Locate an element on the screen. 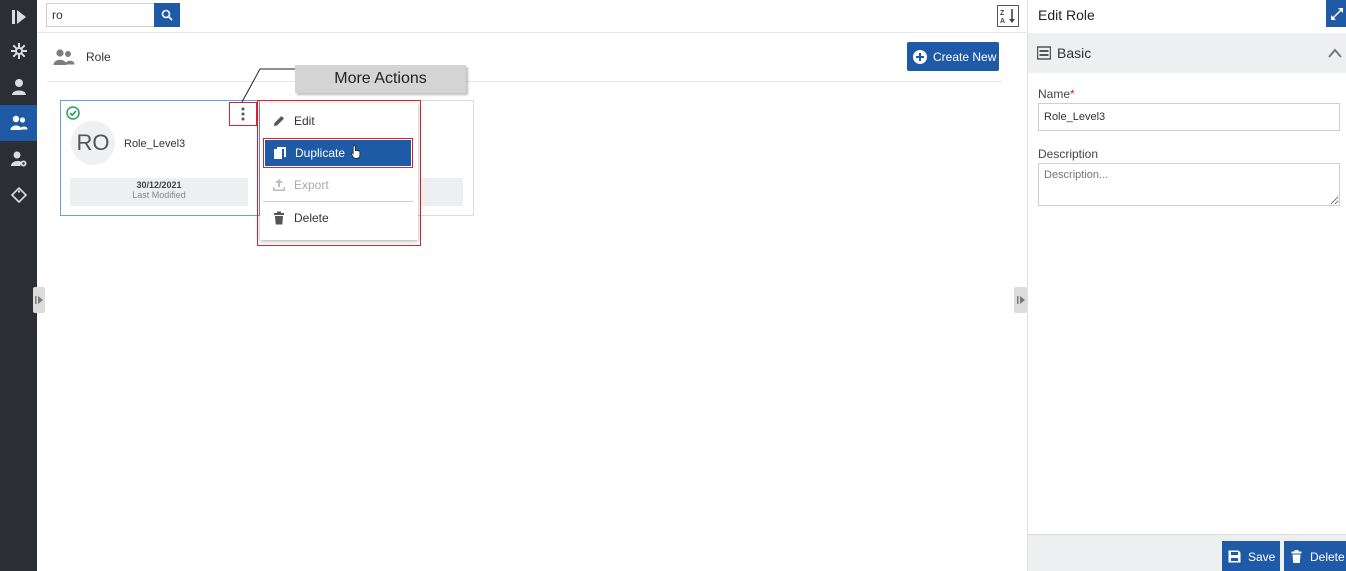  menu-item-label: Duplicate is located at coordinates (320, 153).